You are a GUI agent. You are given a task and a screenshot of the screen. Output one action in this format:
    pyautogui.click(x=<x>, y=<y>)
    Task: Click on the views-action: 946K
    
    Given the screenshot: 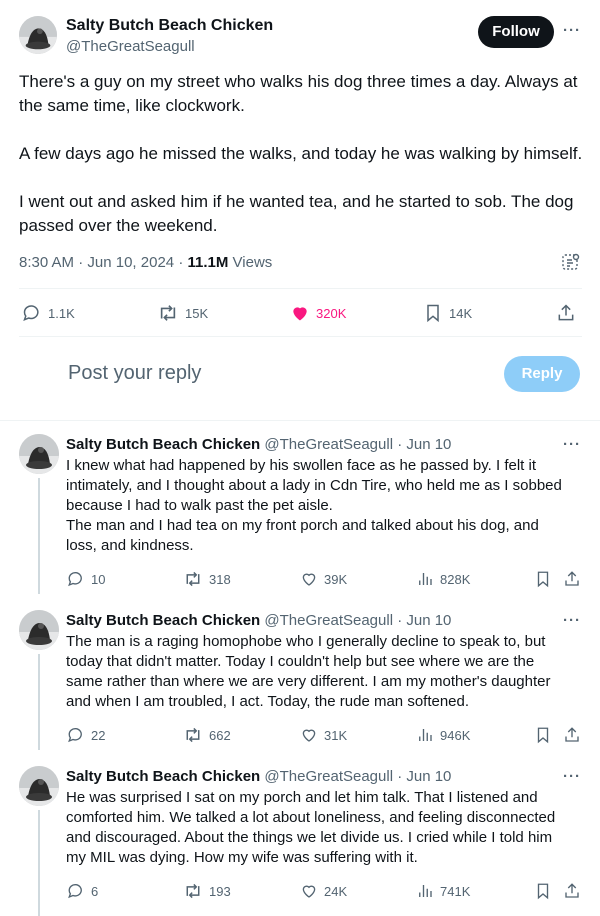 What is the action you would take?
    pyautogui.click(x=443, y=735)
    